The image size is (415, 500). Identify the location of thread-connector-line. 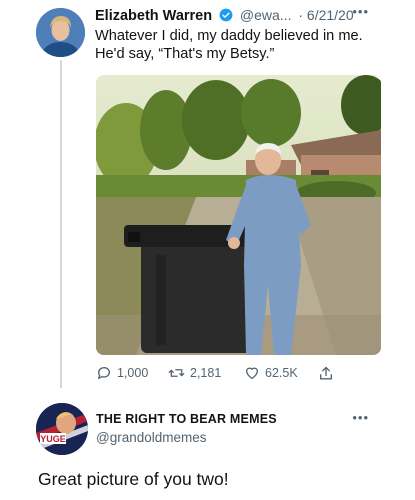
(61, 224).